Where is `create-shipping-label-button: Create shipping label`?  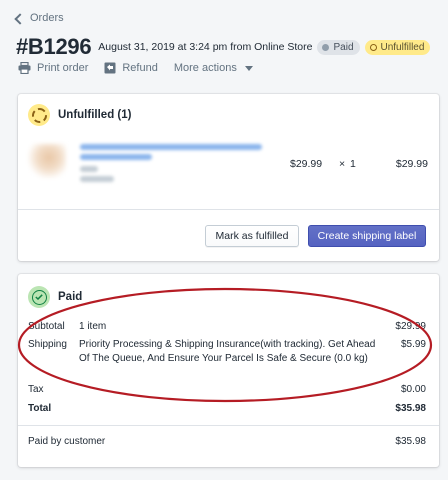
create-shipping-label-button: Create shipping label is located at coordinates (367, 236).